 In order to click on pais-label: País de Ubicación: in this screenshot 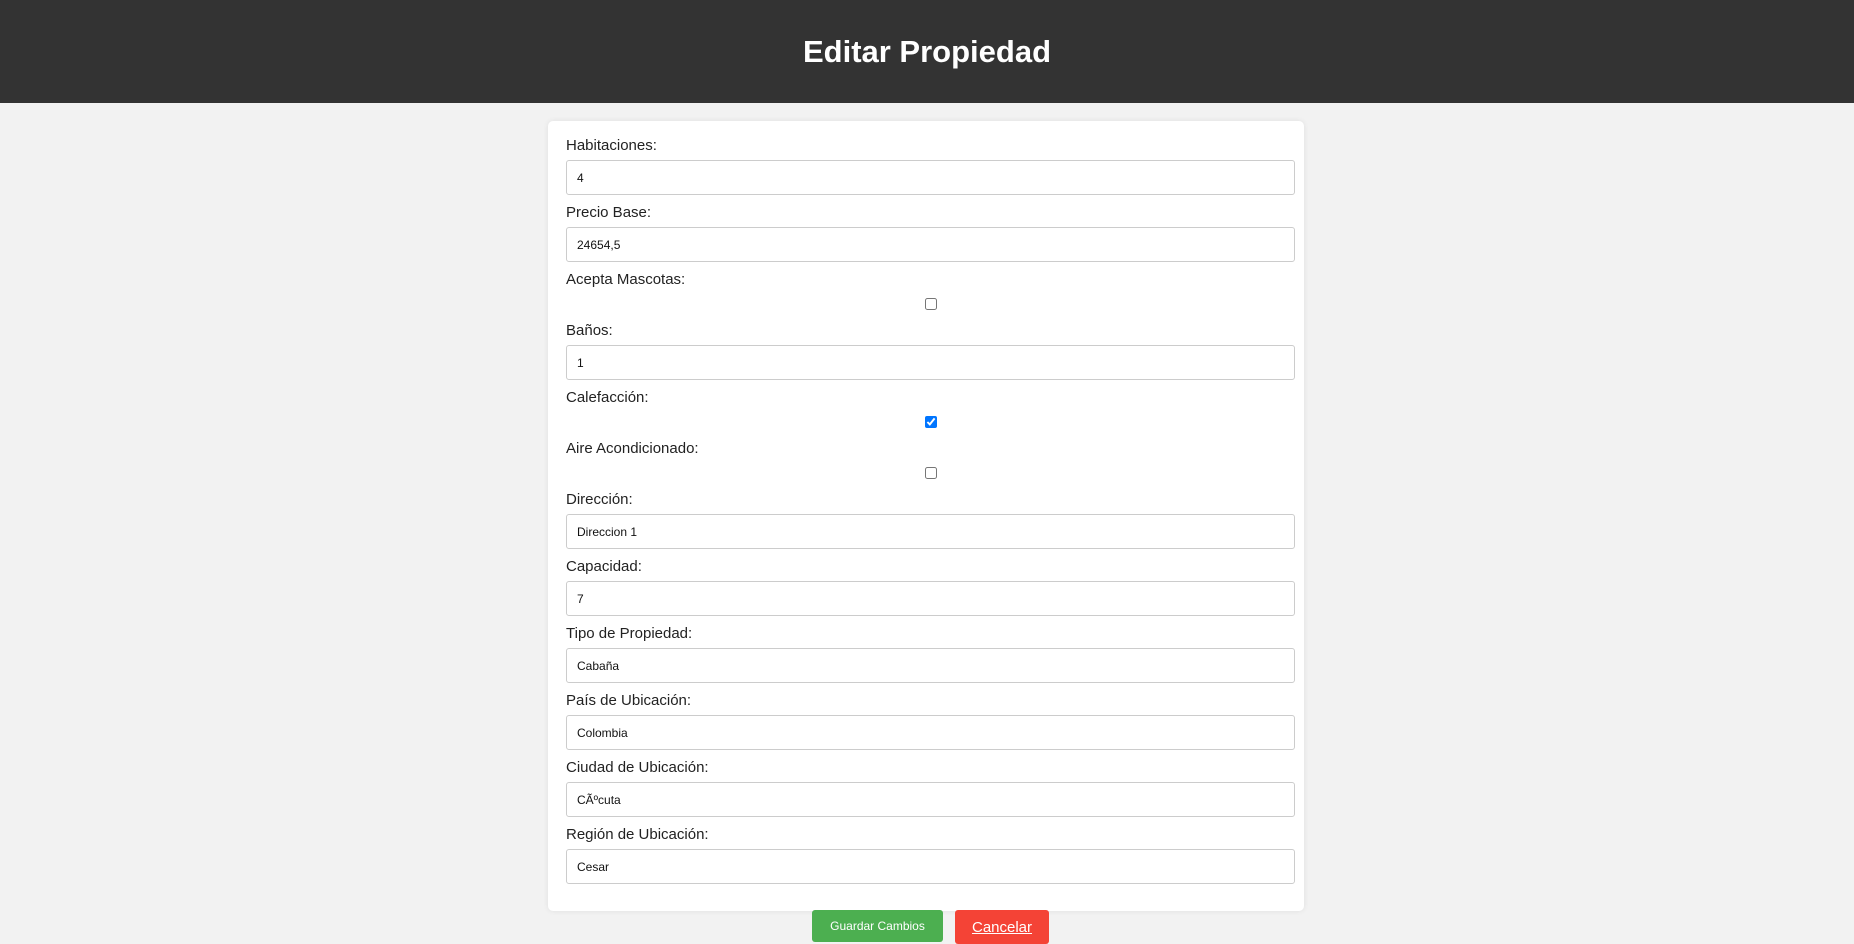, I will do `click(629, 700)`.